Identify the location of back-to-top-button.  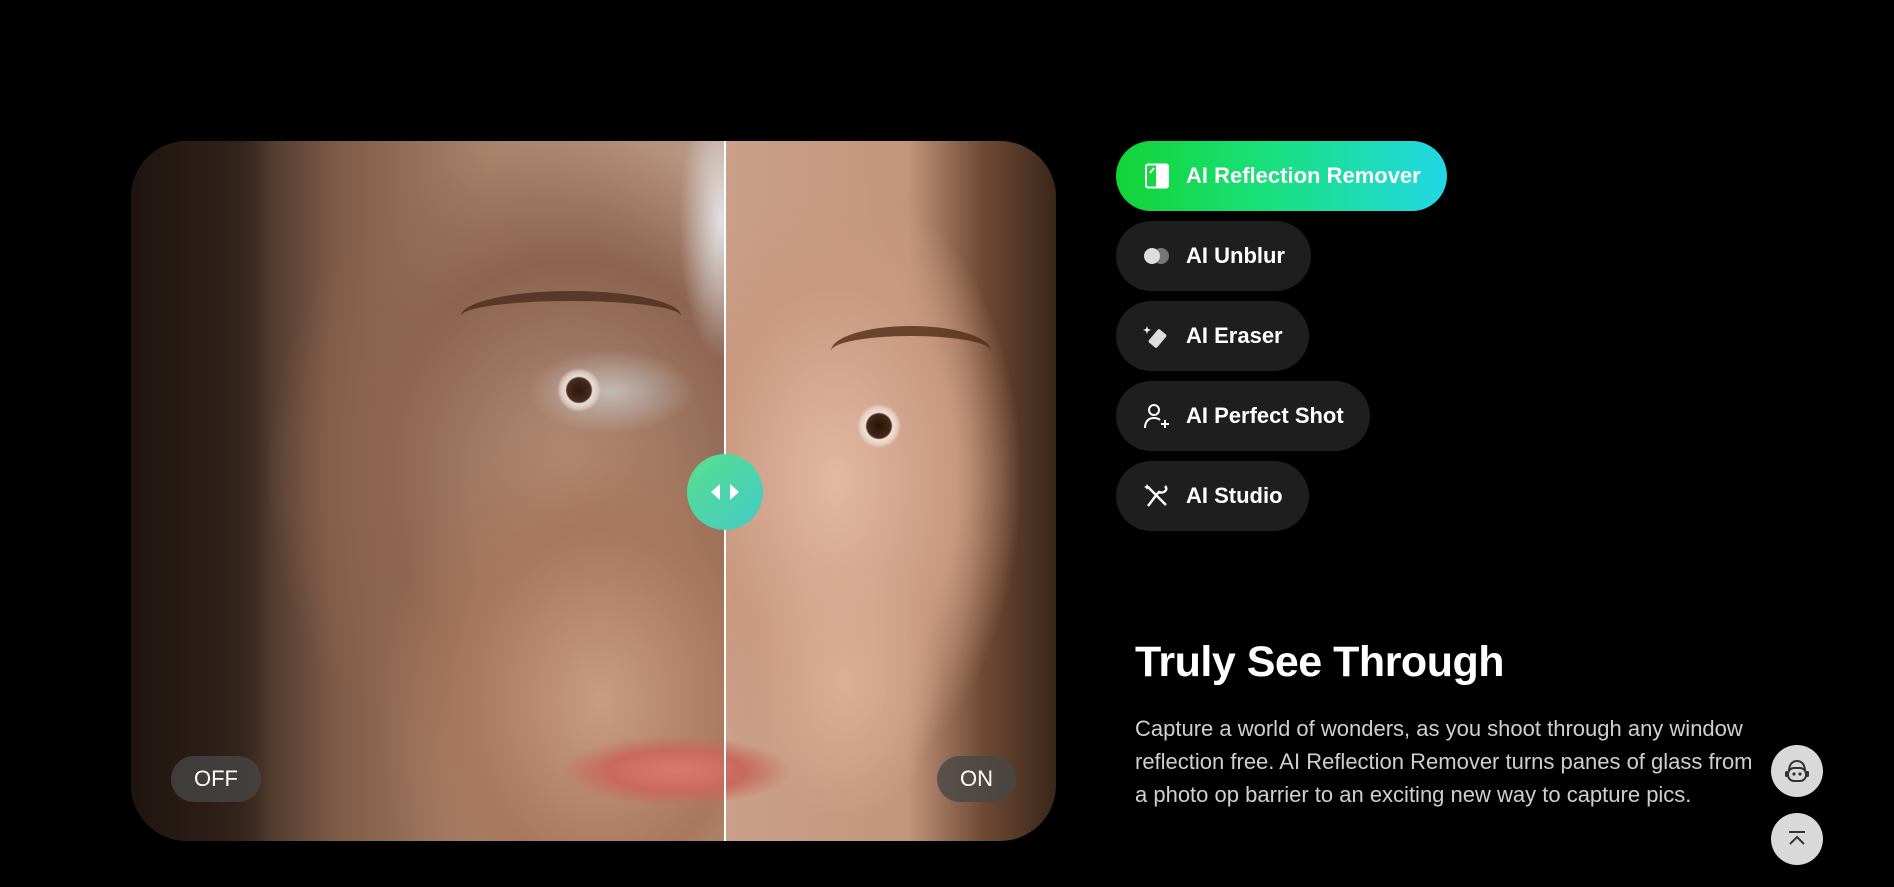
(1797, 839).